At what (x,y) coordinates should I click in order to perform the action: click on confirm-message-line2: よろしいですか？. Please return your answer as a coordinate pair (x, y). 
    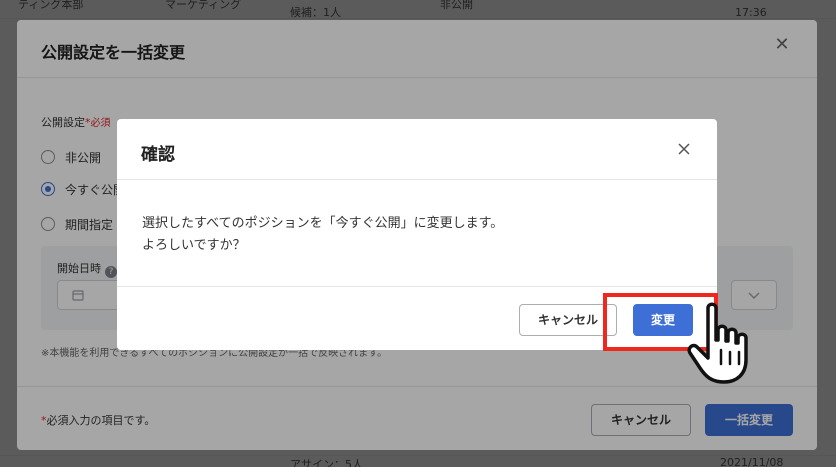
    Looking at the image, I should click on (194, 245).